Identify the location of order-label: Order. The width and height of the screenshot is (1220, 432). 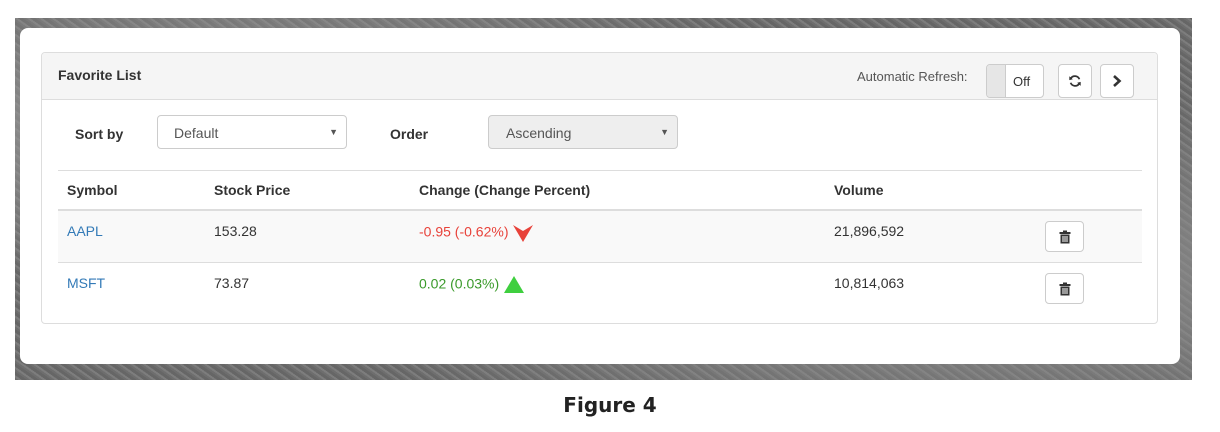
(409, 134).